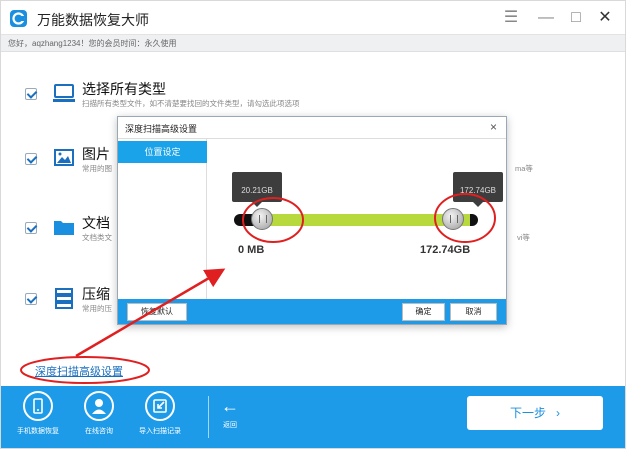  What do you see at coordinates (97, 308) in the screenshot?
I see `type-desc: 常用的压` at bounding box center [97, 308].